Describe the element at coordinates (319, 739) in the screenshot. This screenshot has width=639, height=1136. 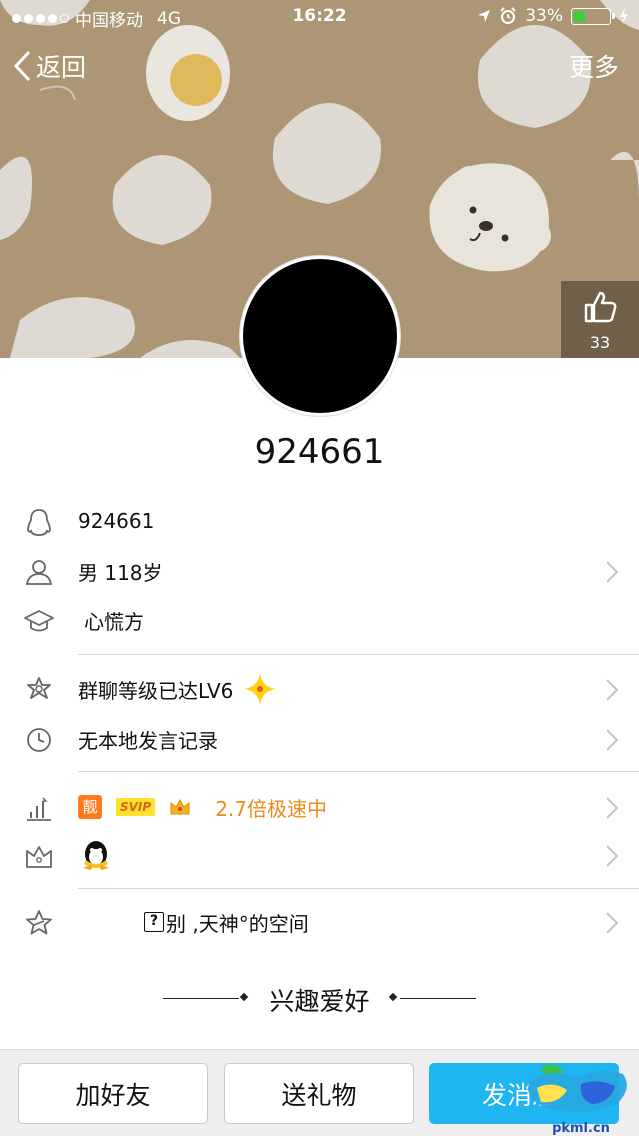
I see `chat-record-row: 无本地发言记录` at that location.